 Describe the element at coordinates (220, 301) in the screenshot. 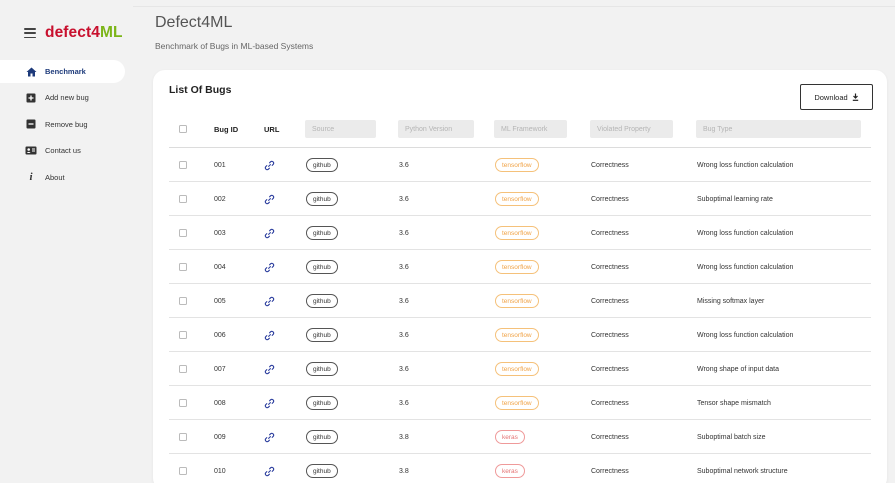

I see `bug-id: 005` at that location.